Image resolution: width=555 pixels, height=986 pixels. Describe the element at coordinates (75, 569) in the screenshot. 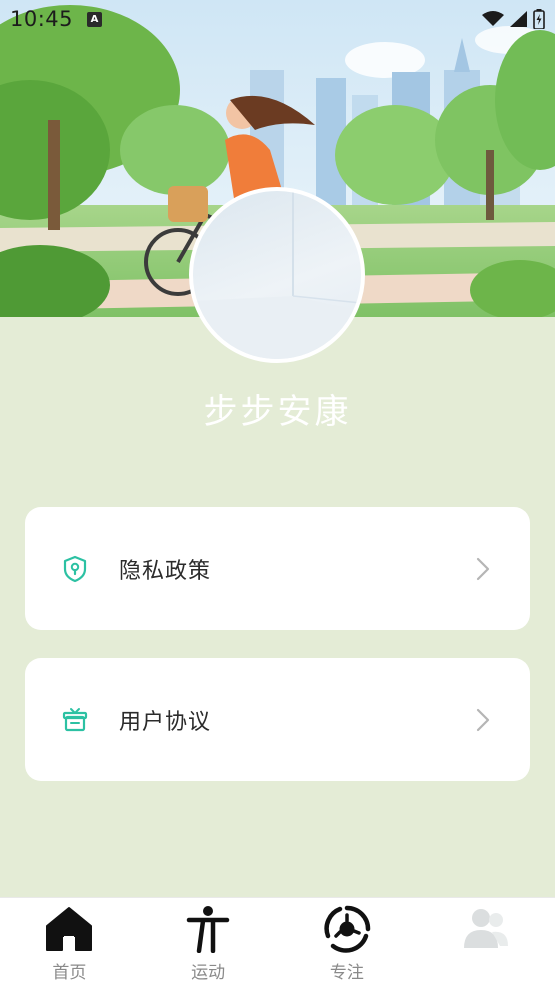

I see `shield-keyhole-icon` at that location.